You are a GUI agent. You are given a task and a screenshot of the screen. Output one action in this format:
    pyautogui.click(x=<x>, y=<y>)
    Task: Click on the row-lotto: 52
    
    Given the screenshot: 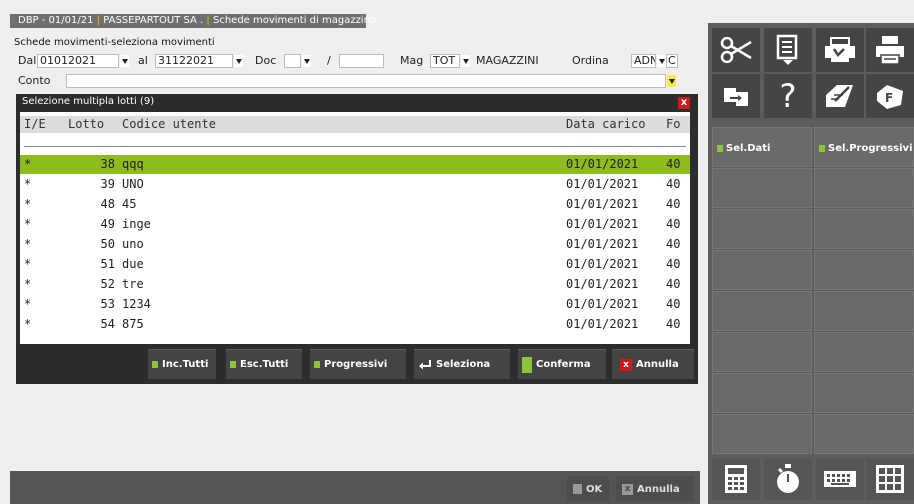 What is the action you would take?
    pyautogui.click(x=107, y=284)
    